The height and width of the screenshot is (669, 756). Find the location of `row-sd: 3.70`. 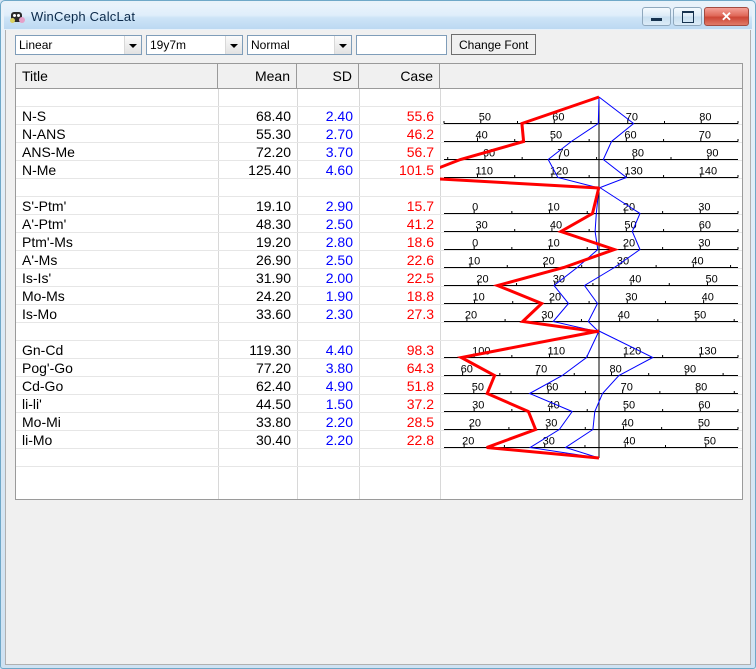

row-sd: 3.70 is located at coordinates (339, 152).